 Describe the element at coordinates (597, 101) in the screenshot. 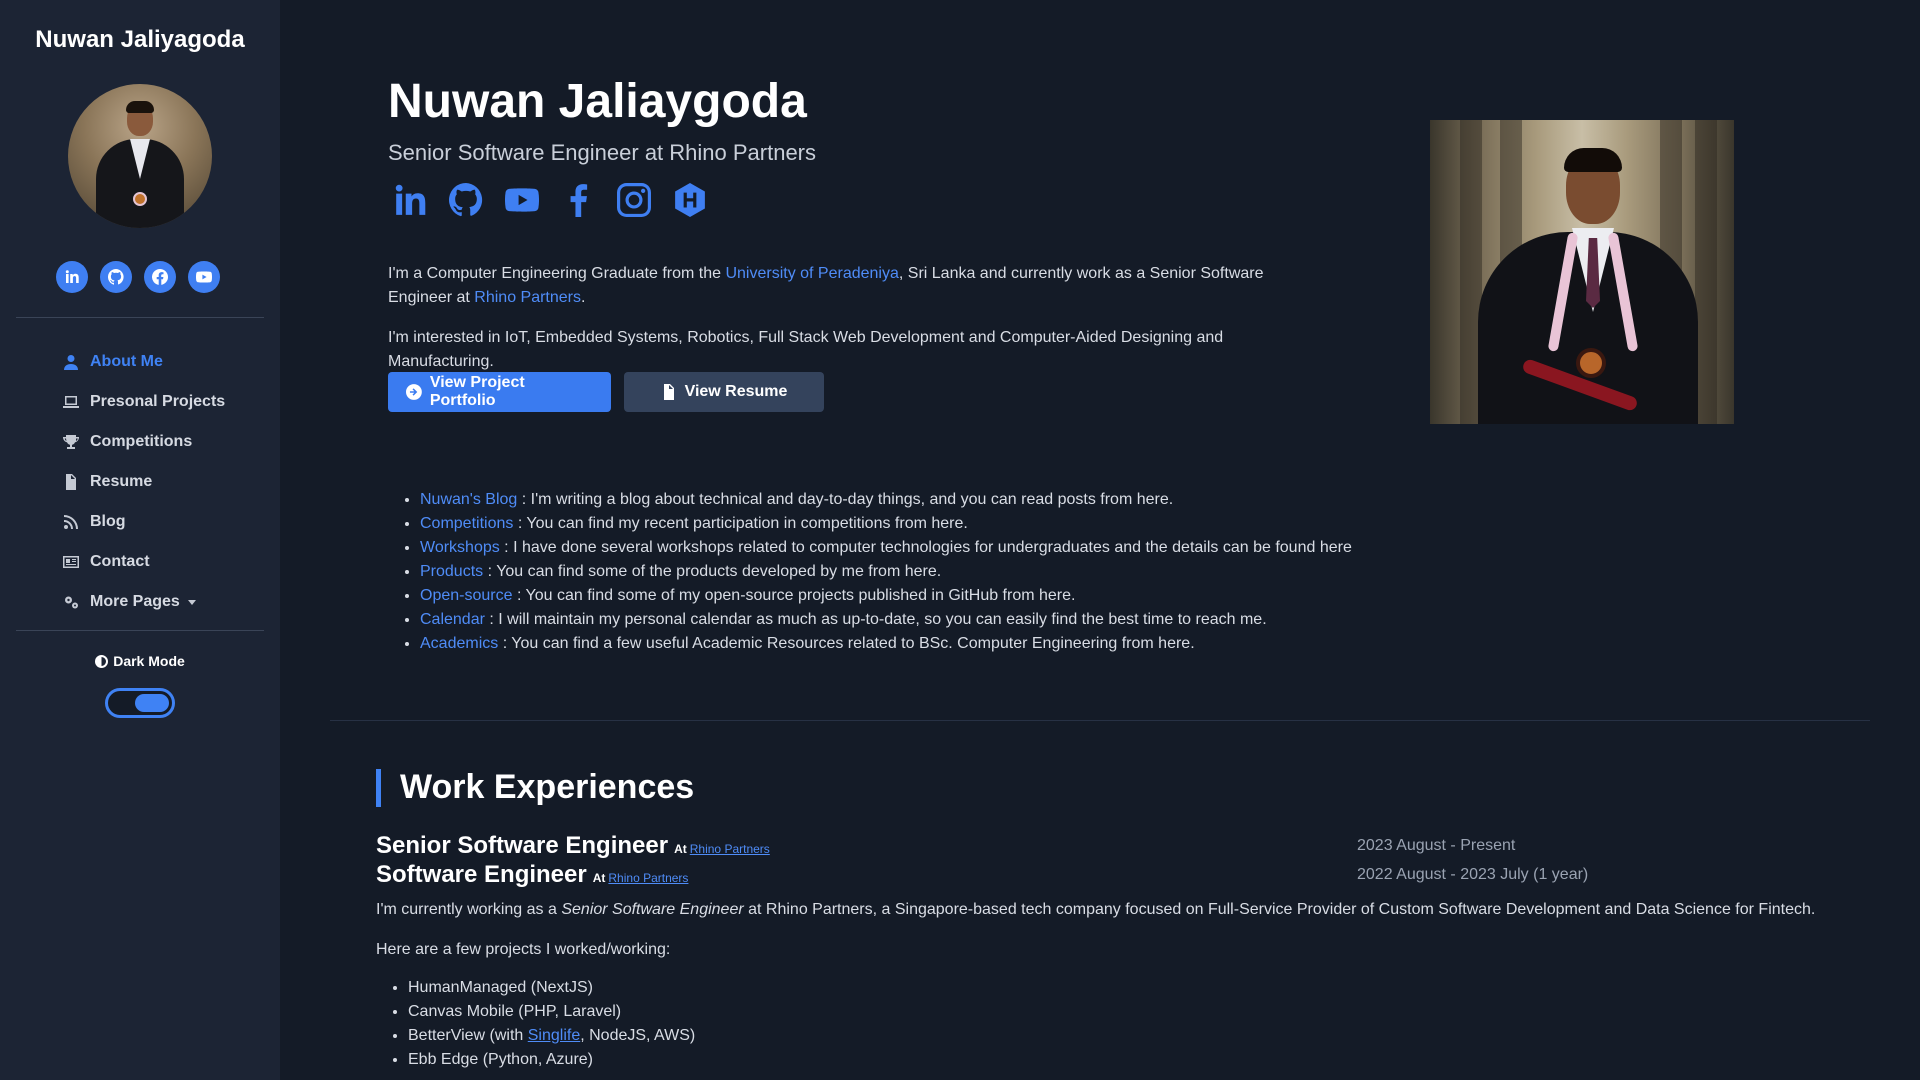

I see `page-title: Nuwan Jaliaygoda` at that location.